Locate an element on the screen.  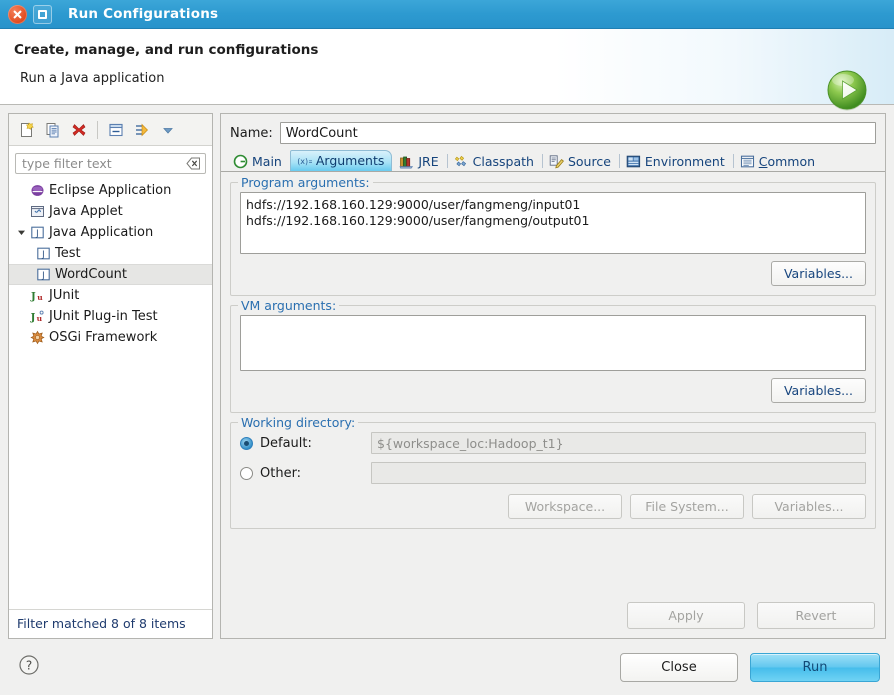
revert-button: Revert is located at coordinates (816, 615).